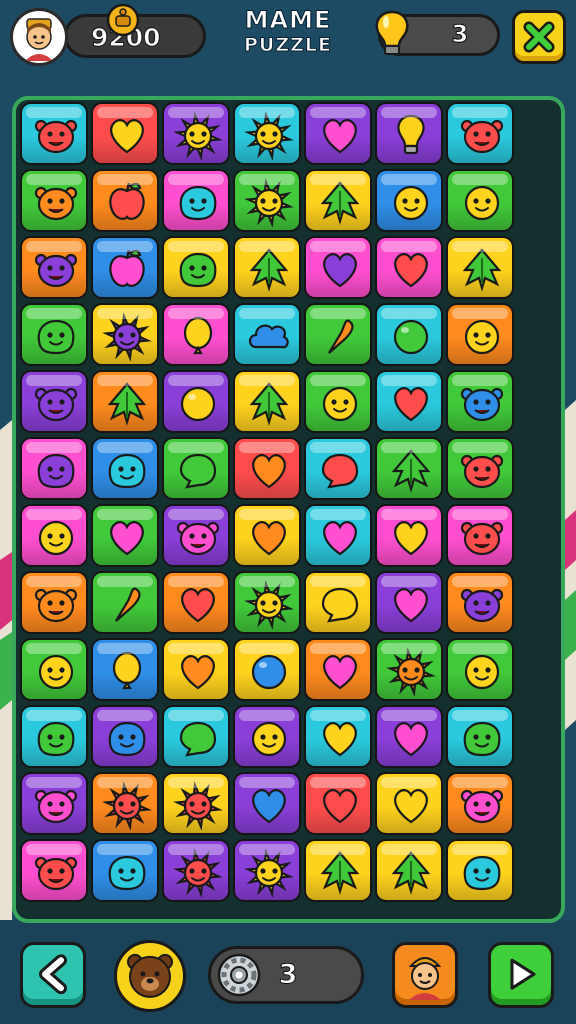  I want to click on bear-button, so click(150, 976).